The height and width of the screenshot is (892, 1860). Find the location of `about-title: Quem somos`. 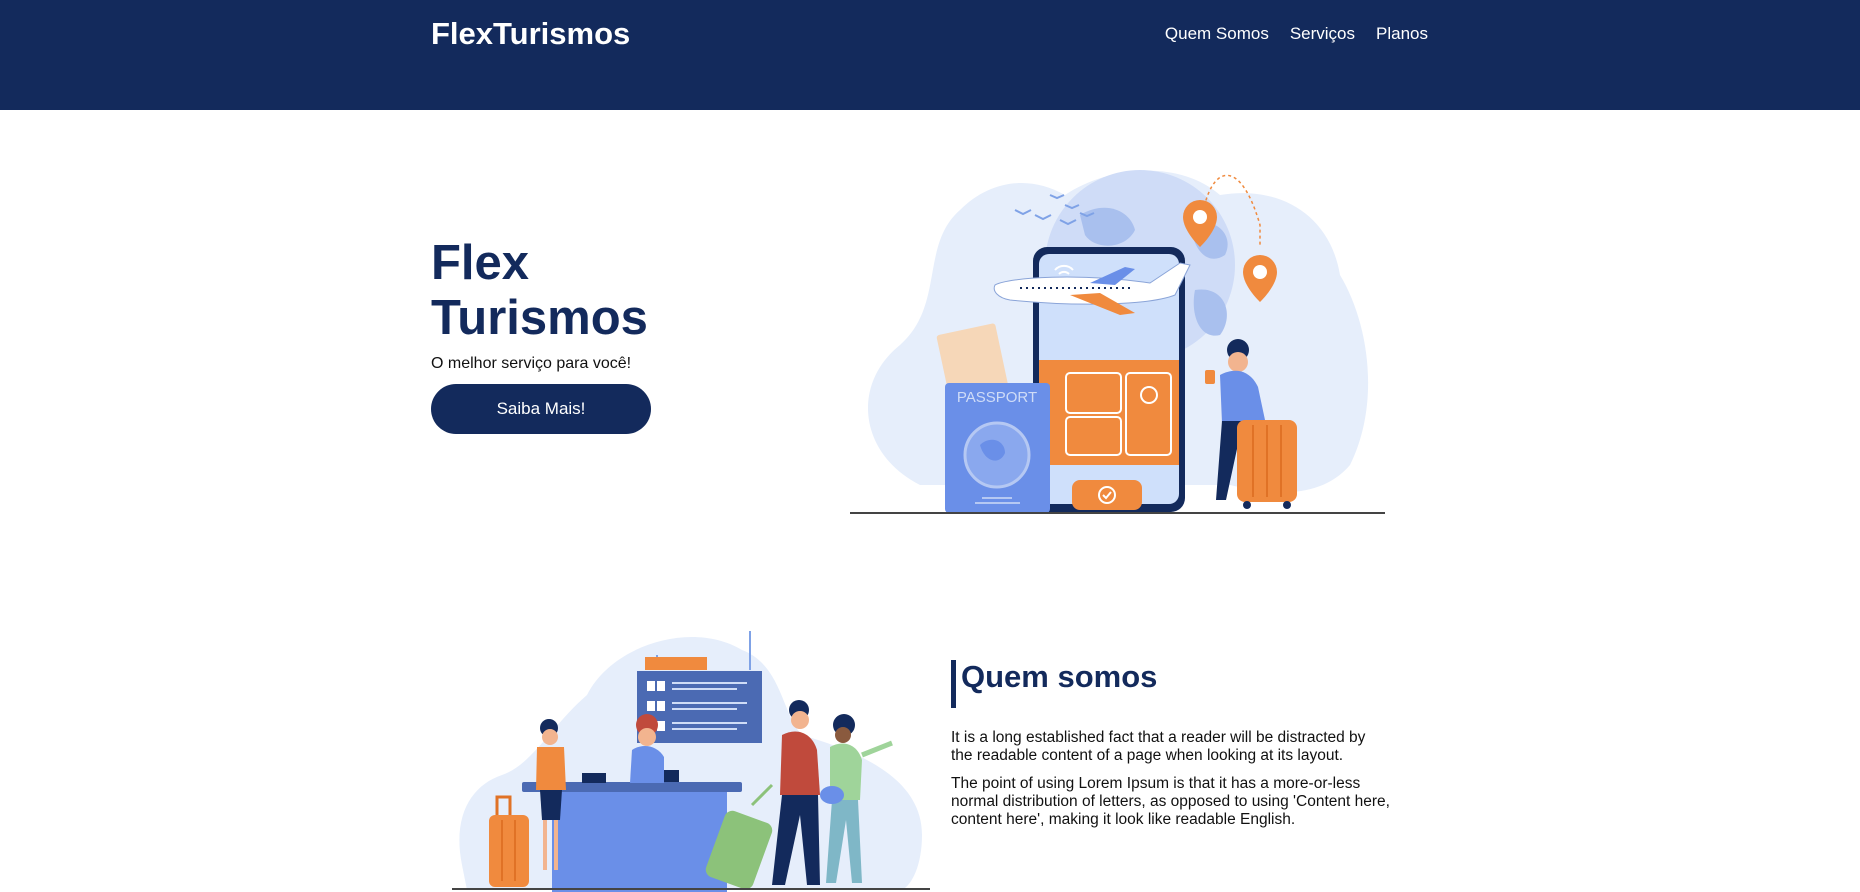

about-title: Quem somos is located at coordinates (1059, 676).